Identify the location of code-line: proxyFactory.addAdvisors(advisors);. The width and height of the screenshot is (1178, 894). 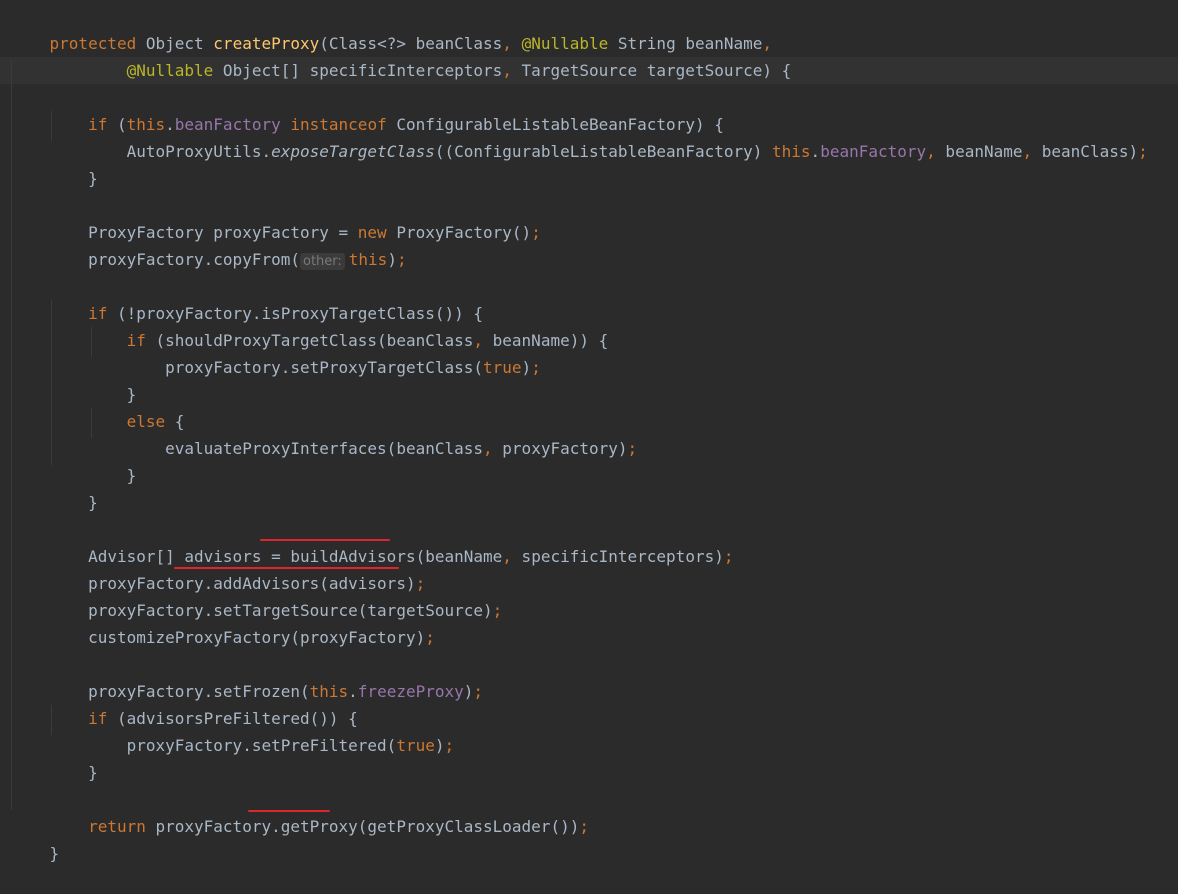
(218, 568).